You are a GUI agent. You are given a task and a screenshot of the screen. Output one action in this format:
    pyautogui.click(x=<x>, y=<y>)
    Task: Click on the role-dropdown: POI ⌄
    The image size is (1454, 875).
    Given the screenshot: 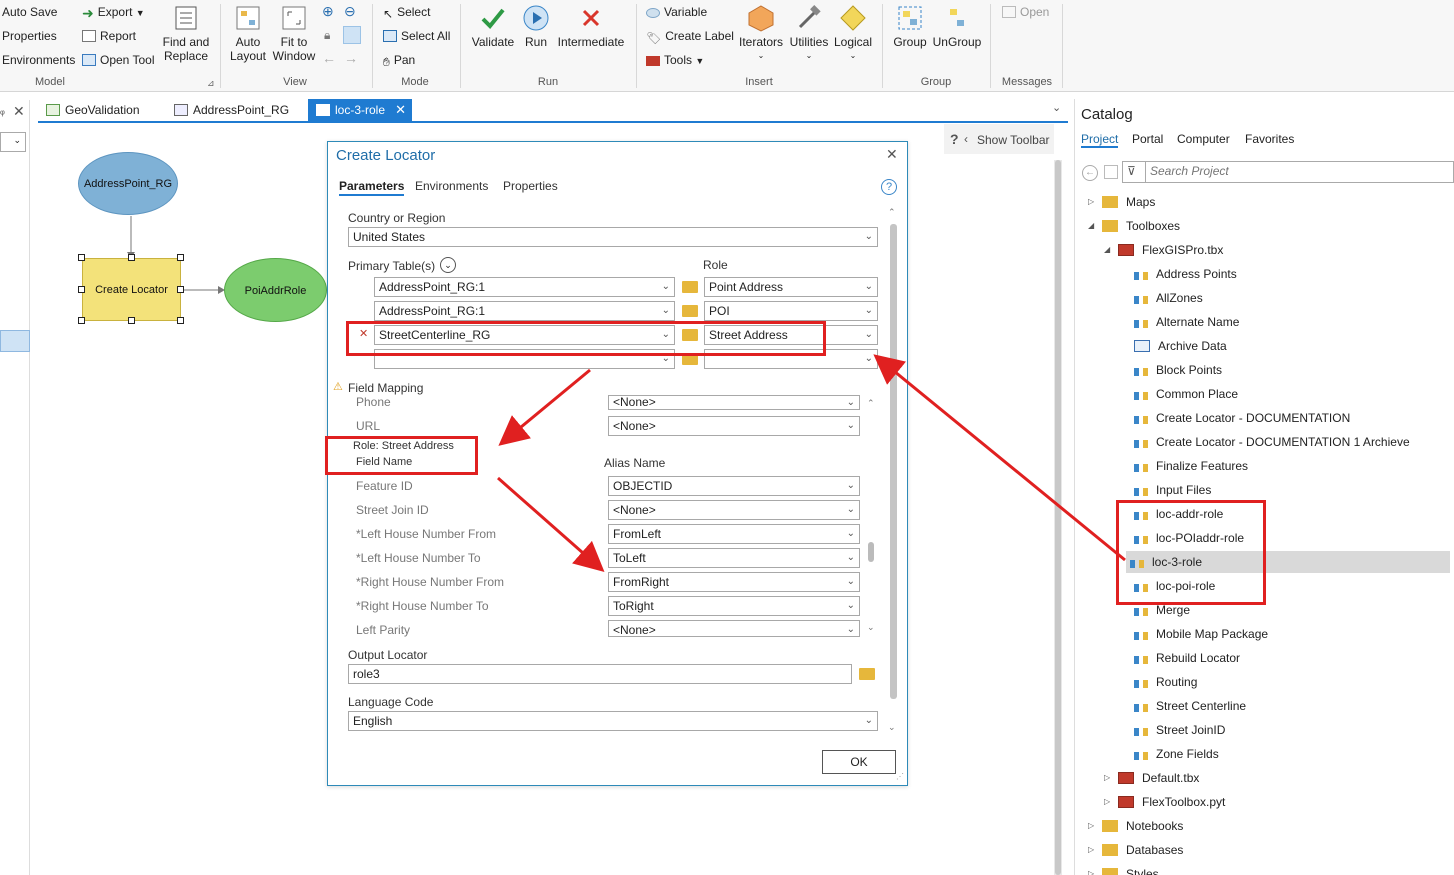 What is the action you would take?
    pyautogui.click(x=791, y=311)
    